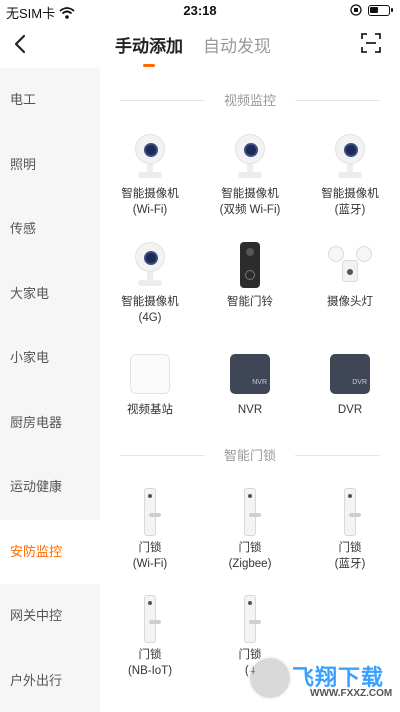 The height and width of the screenshot is (712, 400). What do you see at coordinates (250, 302) in the screenshot?
I see `device-label: 智能门铃` at bounding box center [250, 302].